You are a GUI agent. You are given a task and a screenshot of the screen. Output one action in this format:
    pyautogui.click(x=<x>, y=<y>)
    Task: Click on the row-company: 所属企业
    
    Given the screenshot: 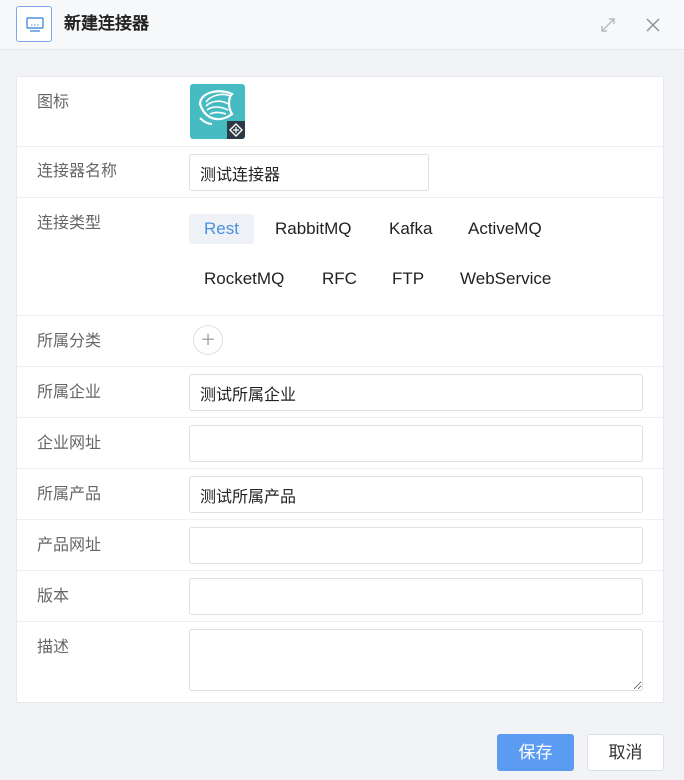 What is the action you would take?
    pyautogui.click(x=340, y=392)
    